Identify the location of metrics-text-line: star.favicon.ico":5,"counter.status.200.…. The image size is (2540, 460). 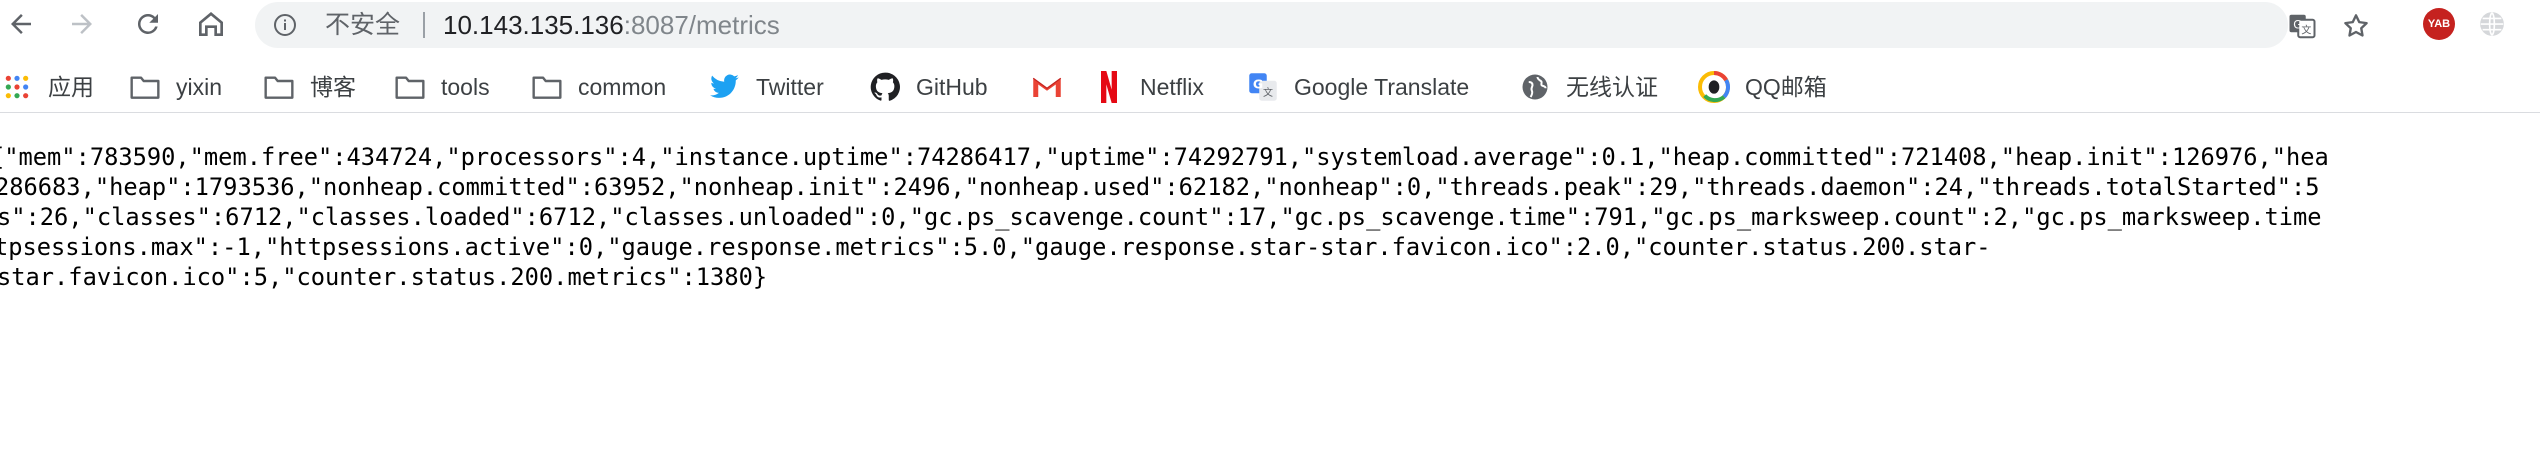
(384, 277).